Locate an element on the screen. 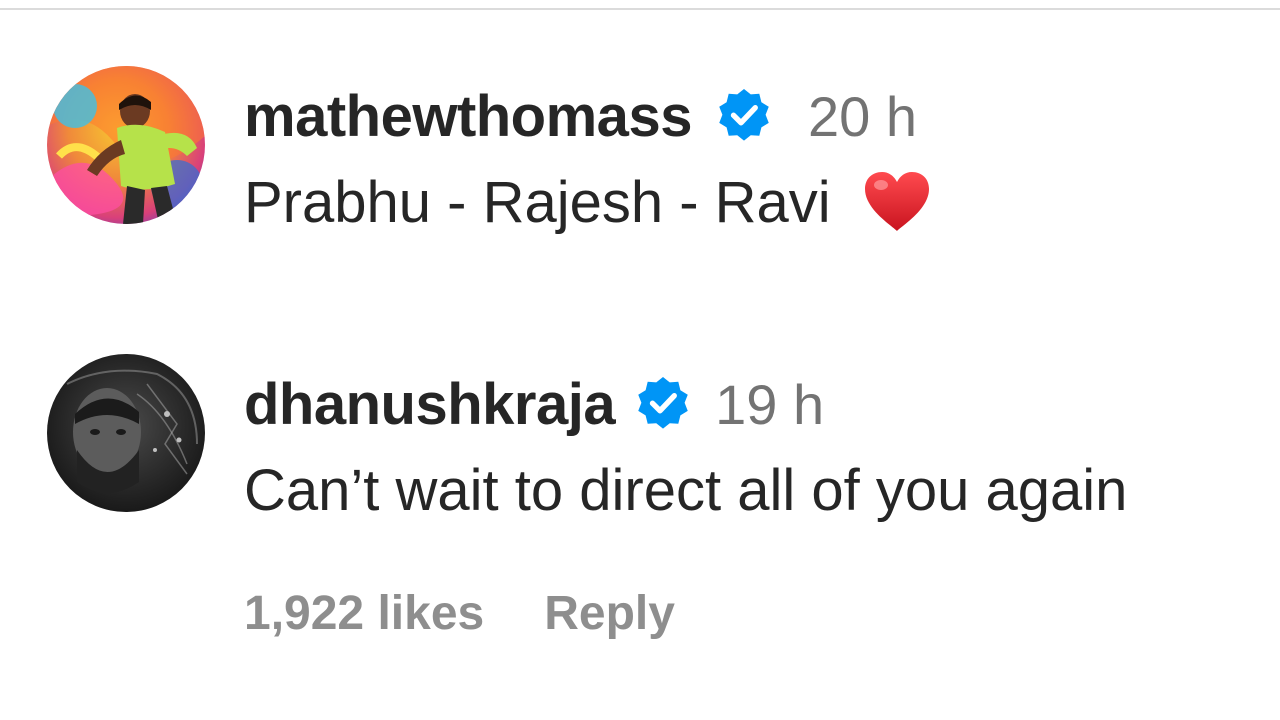 This screenshot has height=720, width=1280. comment-header: dhanushkraja 19 h is located at coordinates (534, 404).